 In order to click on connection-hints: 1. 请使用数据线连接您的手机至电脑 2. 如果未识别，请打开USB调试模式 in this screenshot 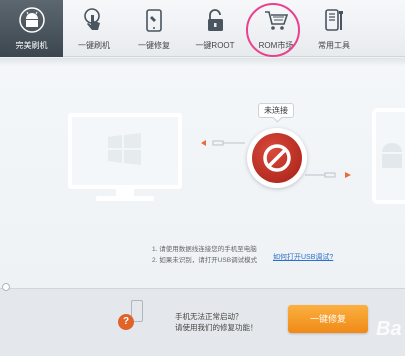, I will do `click(204, 255)`.